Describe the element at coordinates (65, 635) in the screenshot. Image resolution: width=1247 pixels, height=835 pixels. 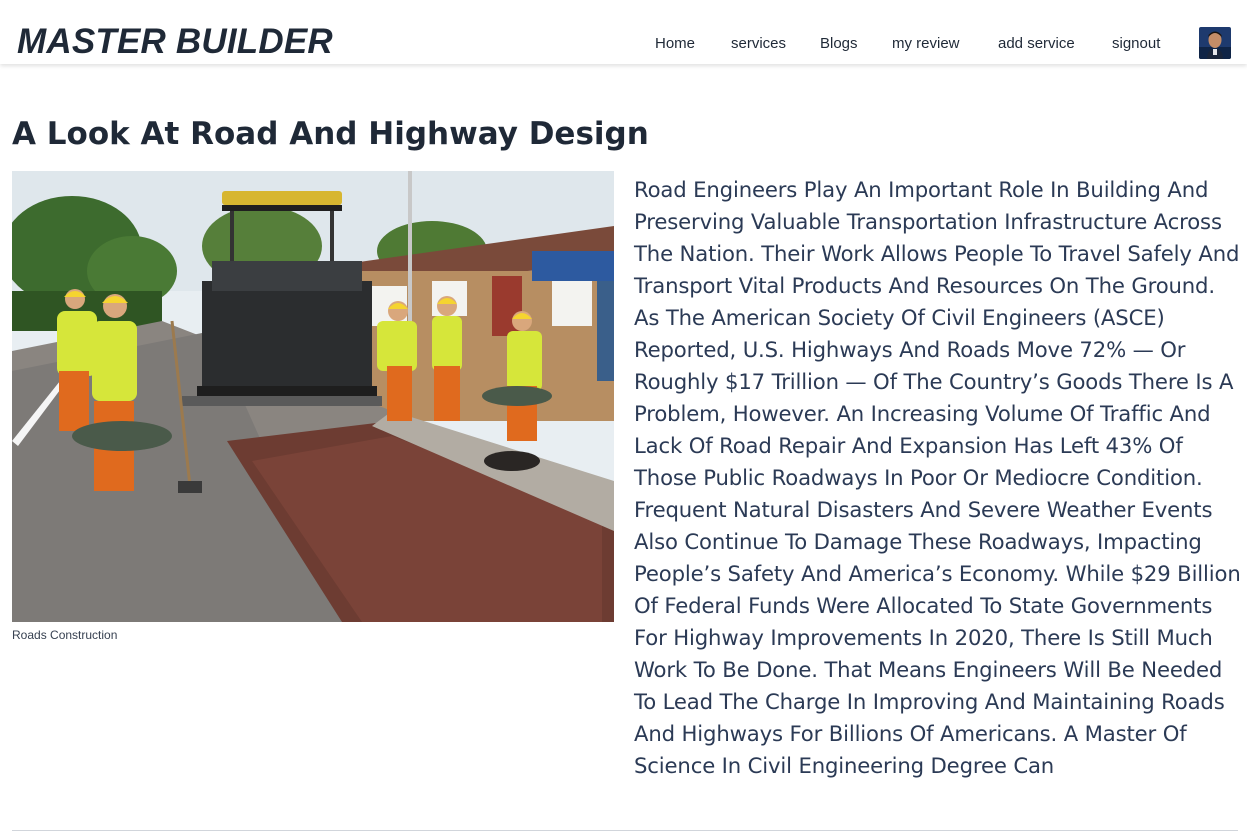
I see `image-caption: Roads Construction` at that location.